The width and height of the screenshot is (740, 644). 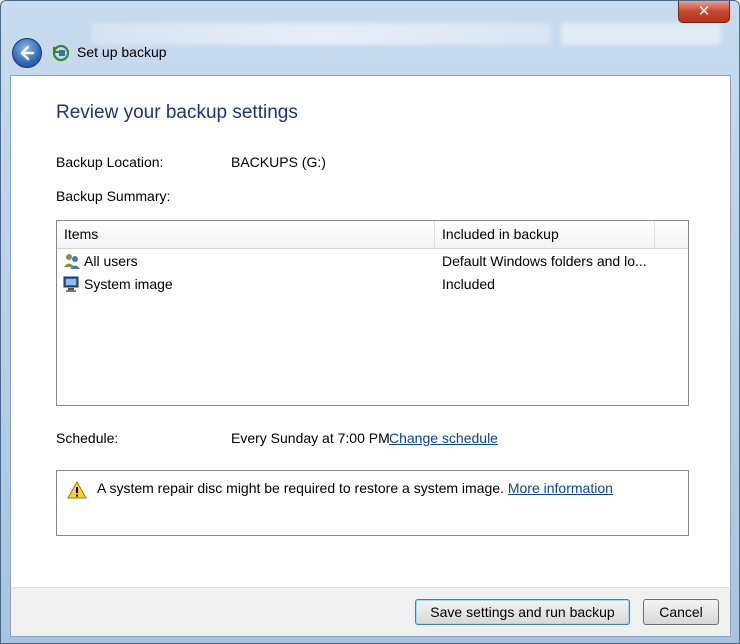 I want to click on item-name: All users, so click(x=111, y=261).